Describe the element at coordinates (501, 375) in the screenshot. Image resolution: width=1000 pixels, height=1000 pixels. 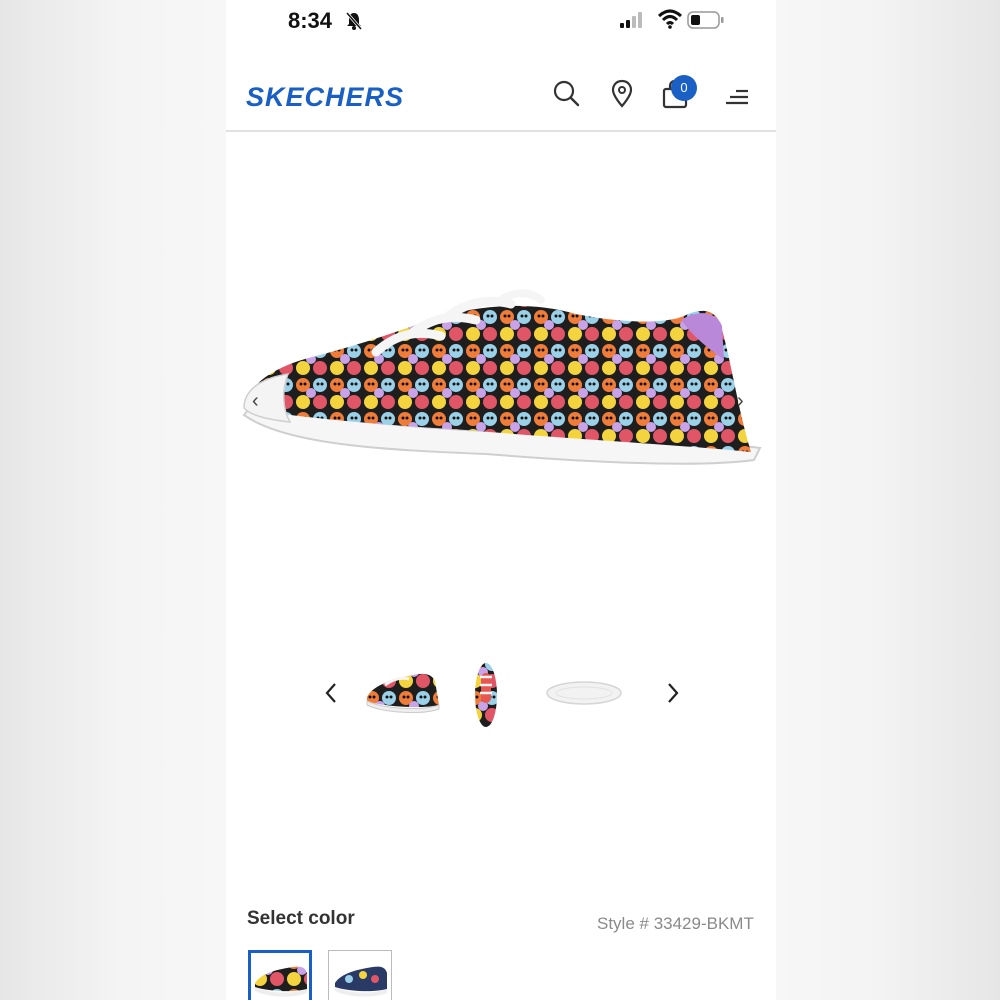
I see `product-main-image` at that location.